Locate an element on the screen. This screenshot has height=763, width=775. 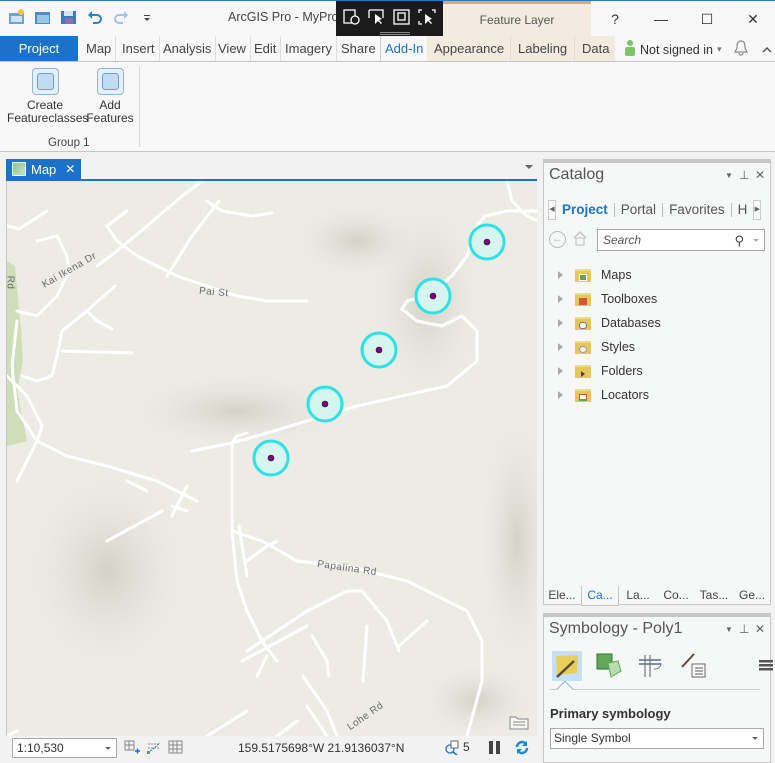
point-marker is located at coordinates (379, 350).